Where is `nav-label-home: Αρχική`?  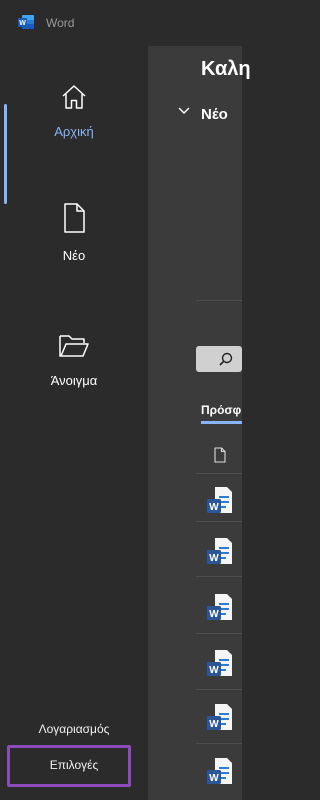
nav-label-home: Αρχική is located at coordinates (74, 131).